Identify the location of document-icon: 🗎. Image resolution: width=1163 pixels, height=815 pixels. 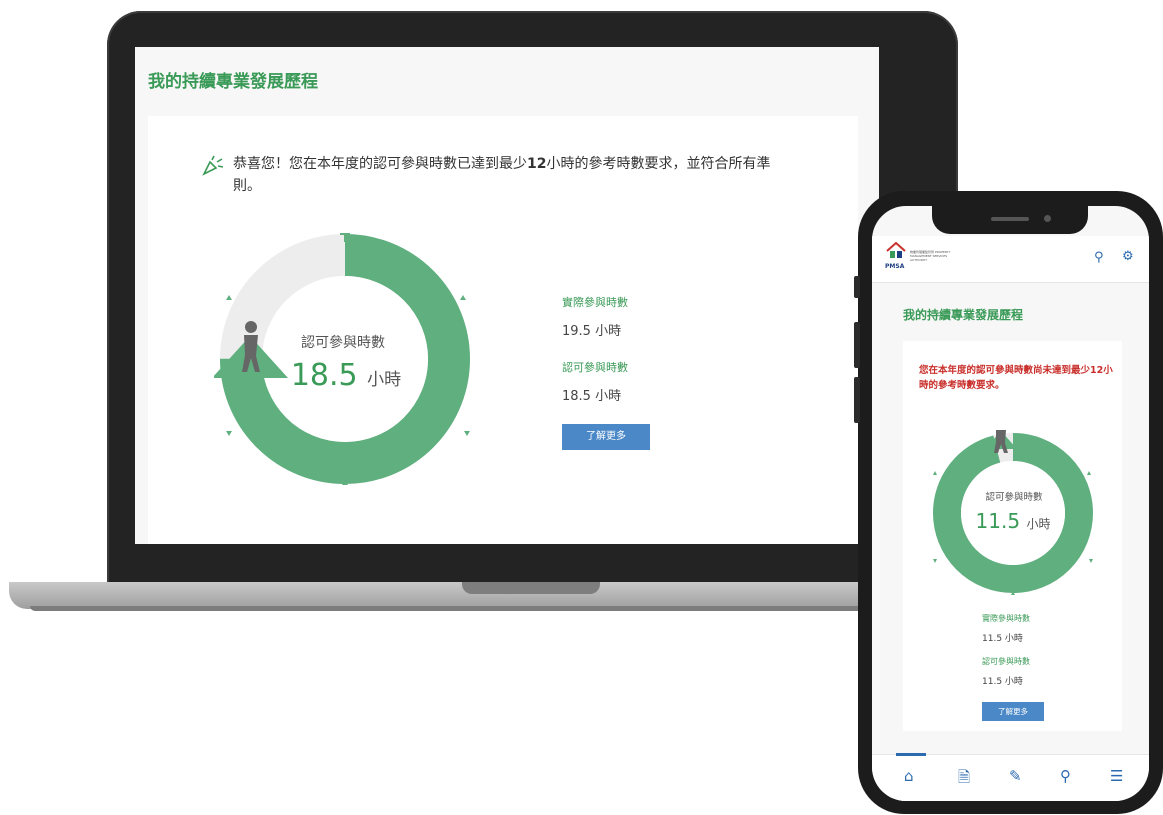
(964, 779).